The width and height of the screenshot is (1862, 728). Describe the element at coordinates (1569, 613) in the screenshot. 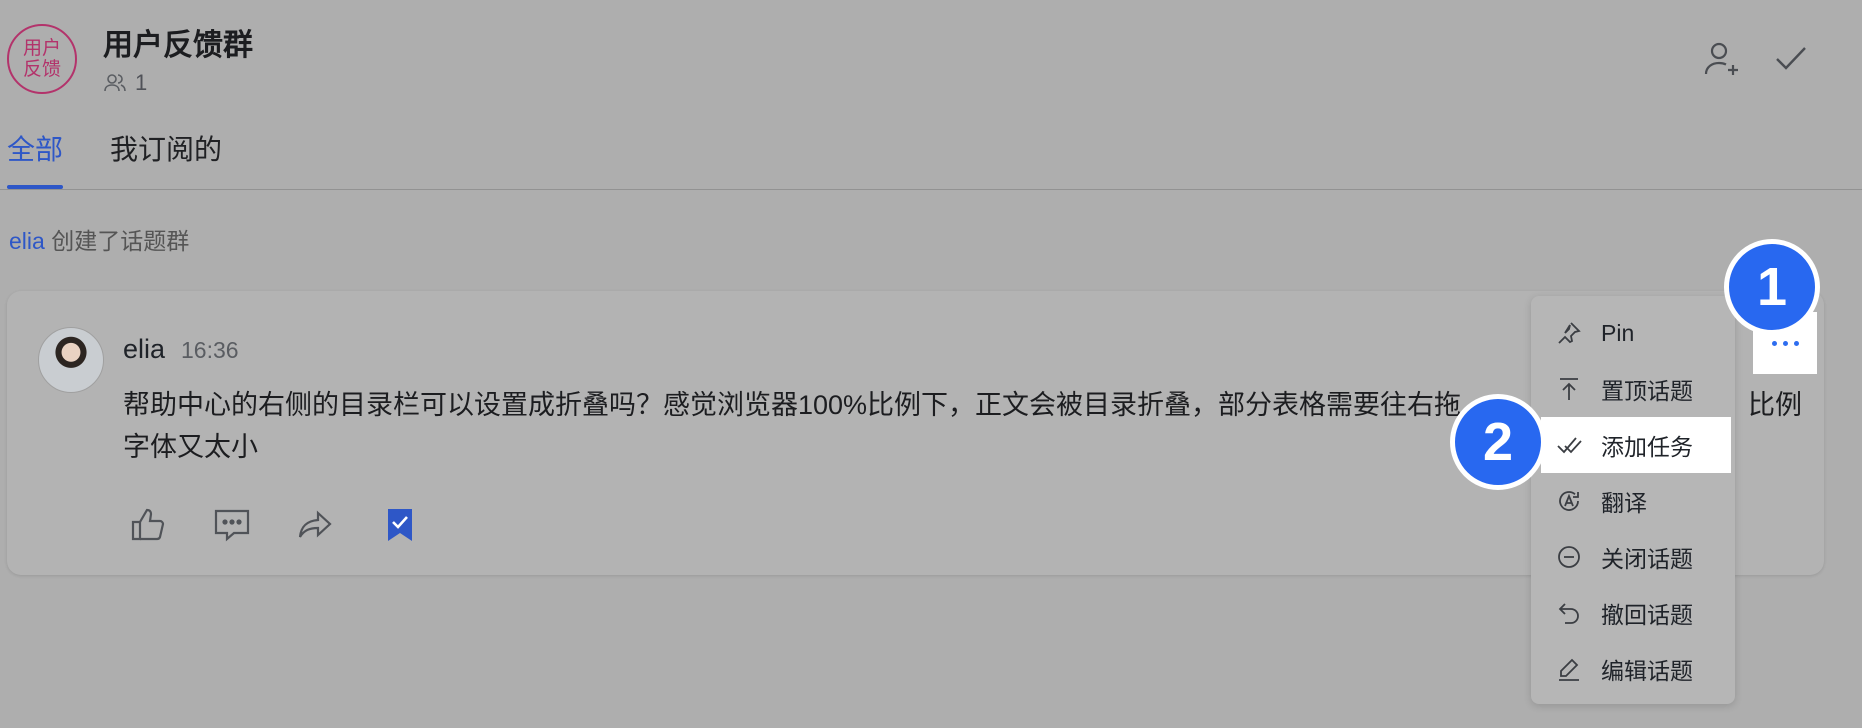

I see `undo-icon` at that location.